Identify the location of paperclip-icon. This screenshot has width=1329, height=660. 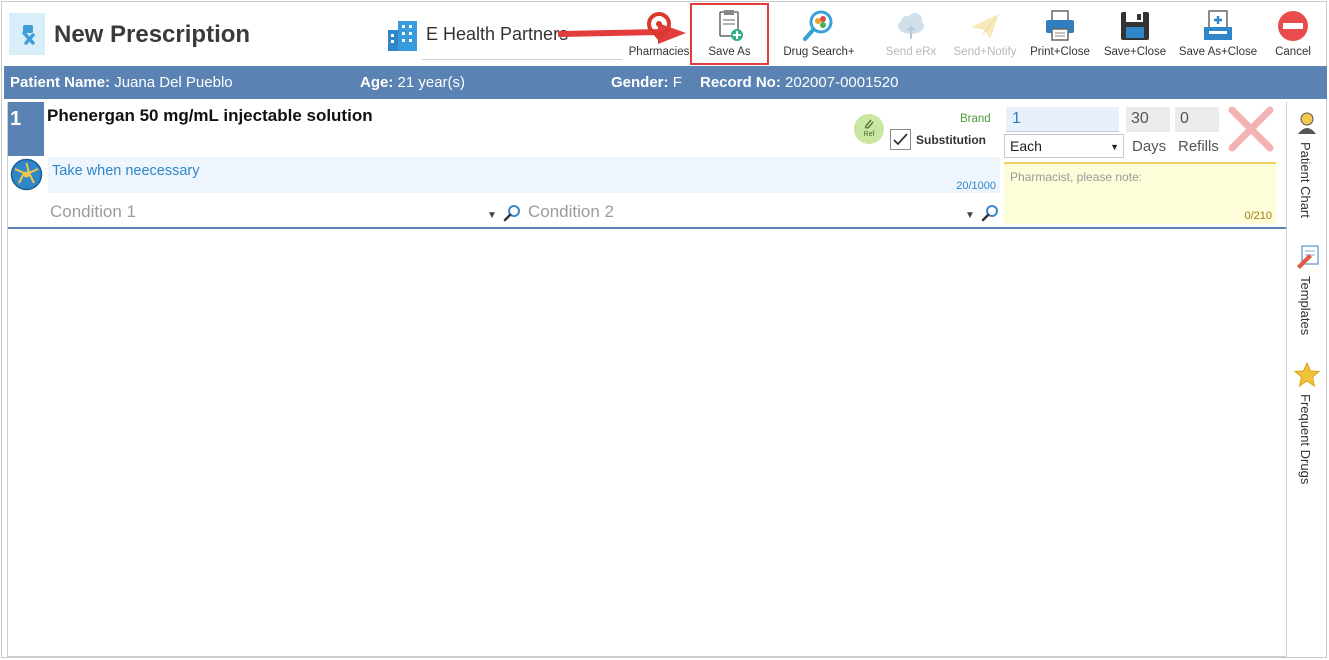
(869, 124).